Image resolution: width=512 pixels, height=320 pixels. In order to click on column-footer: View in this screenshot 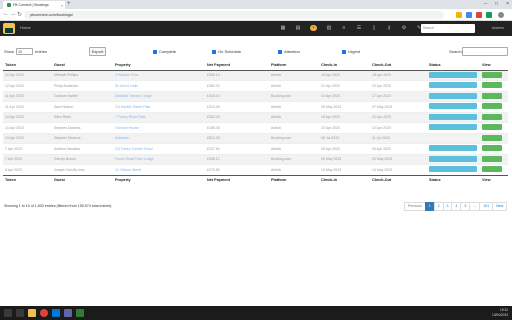, I will do `click(494, 179)`.